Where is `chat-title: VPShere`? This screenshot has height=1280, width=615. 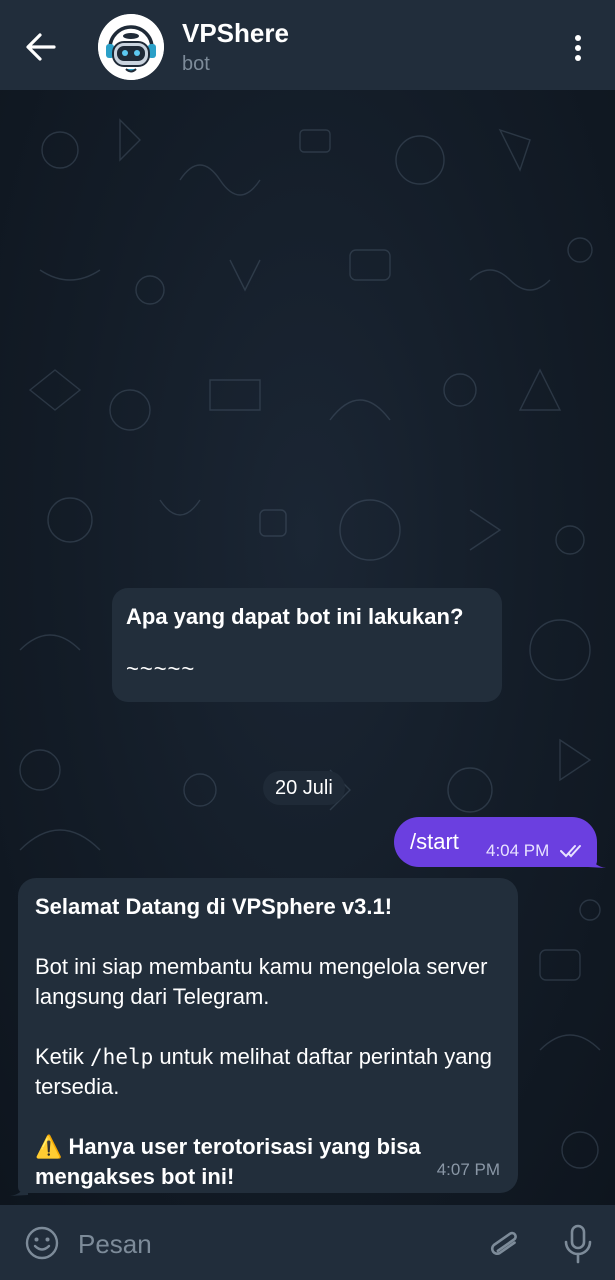
chat-title: VPShere is located at coordinates (235, 33).